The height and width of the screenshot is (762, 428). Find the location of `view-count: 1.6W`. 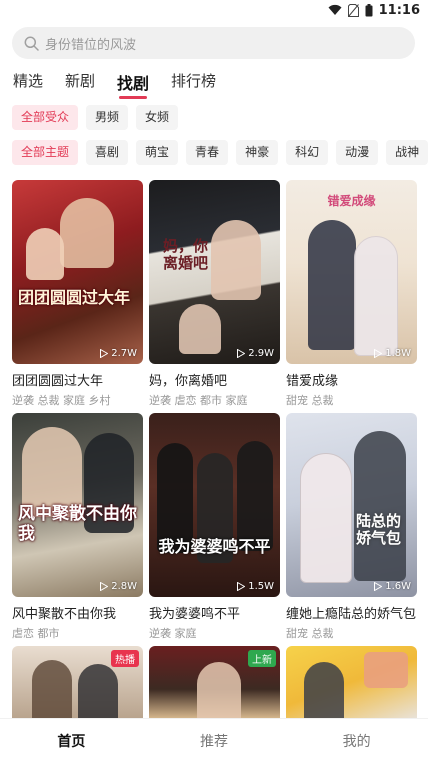

view-count: 1.6W is located at coordinates (392, 586).